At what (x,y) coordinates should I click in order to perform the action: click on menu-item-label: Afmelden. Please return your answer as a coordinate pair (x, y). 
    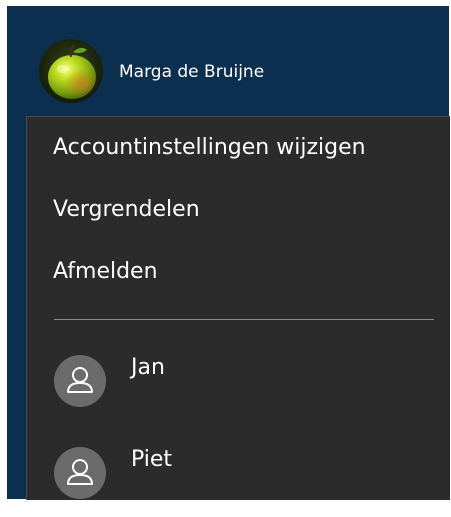
    Looking at the image, I should click on (105, 271).